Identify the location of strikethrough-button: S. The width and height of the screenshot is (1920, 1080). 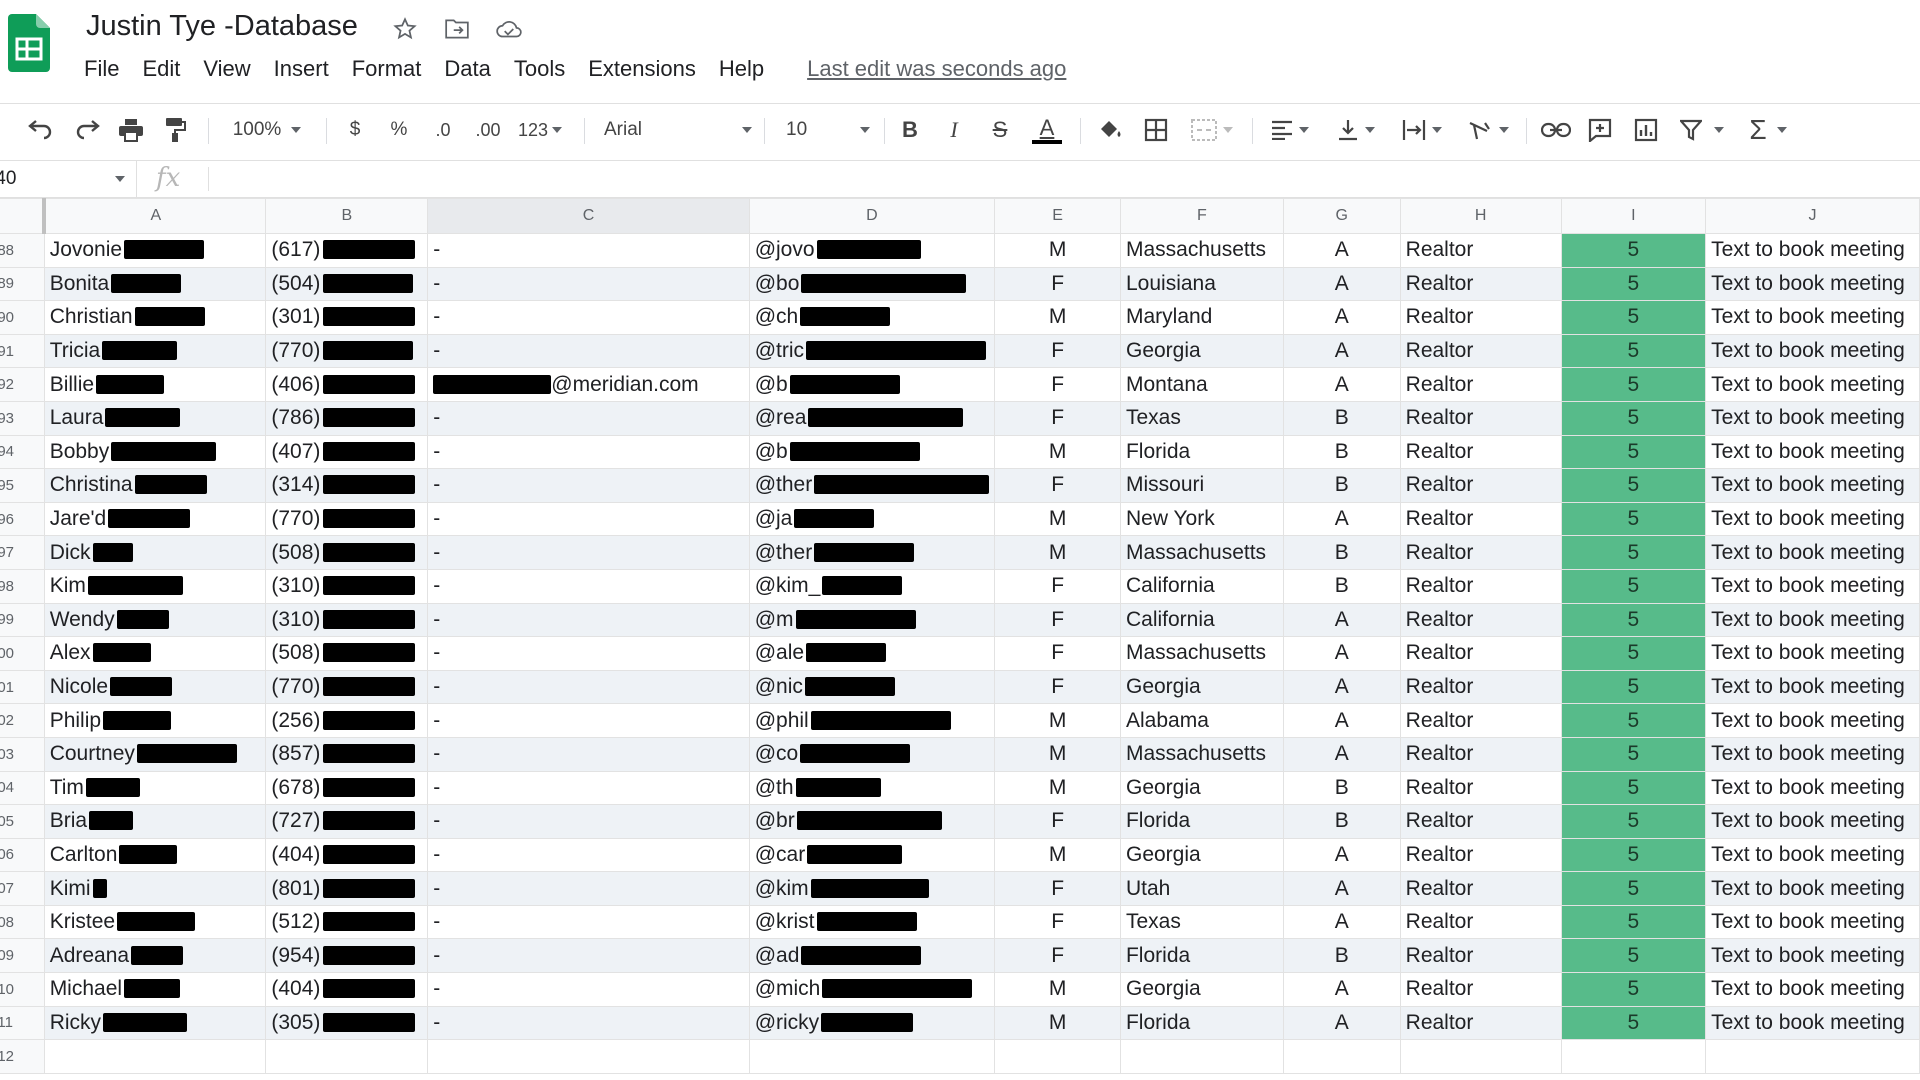
(1000, 130).